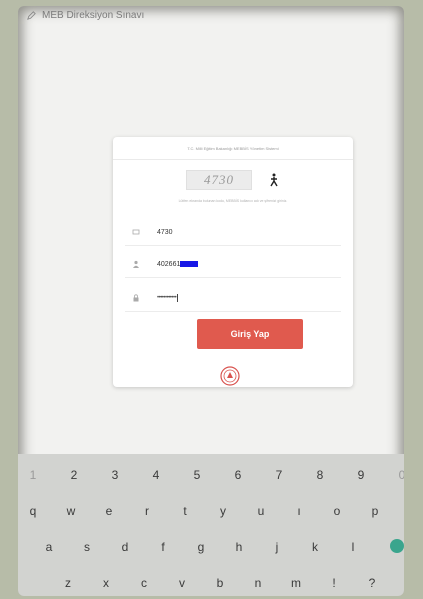 The width and height of the screenshot is (423, 599). Describe the element at coordinates (334, 582) in the screenshot. I see `key-!: !` at that location.